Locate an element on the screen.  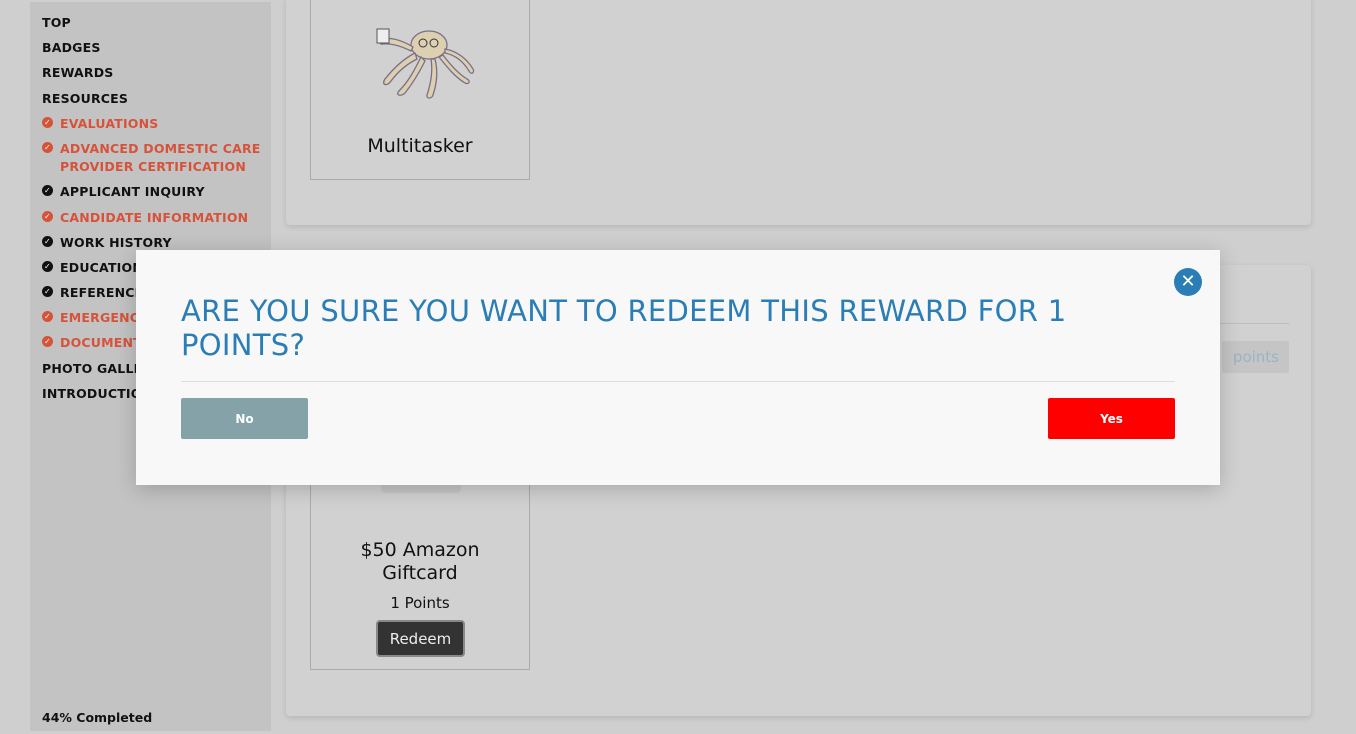
no-button: No is located at coordinates (244, 418).